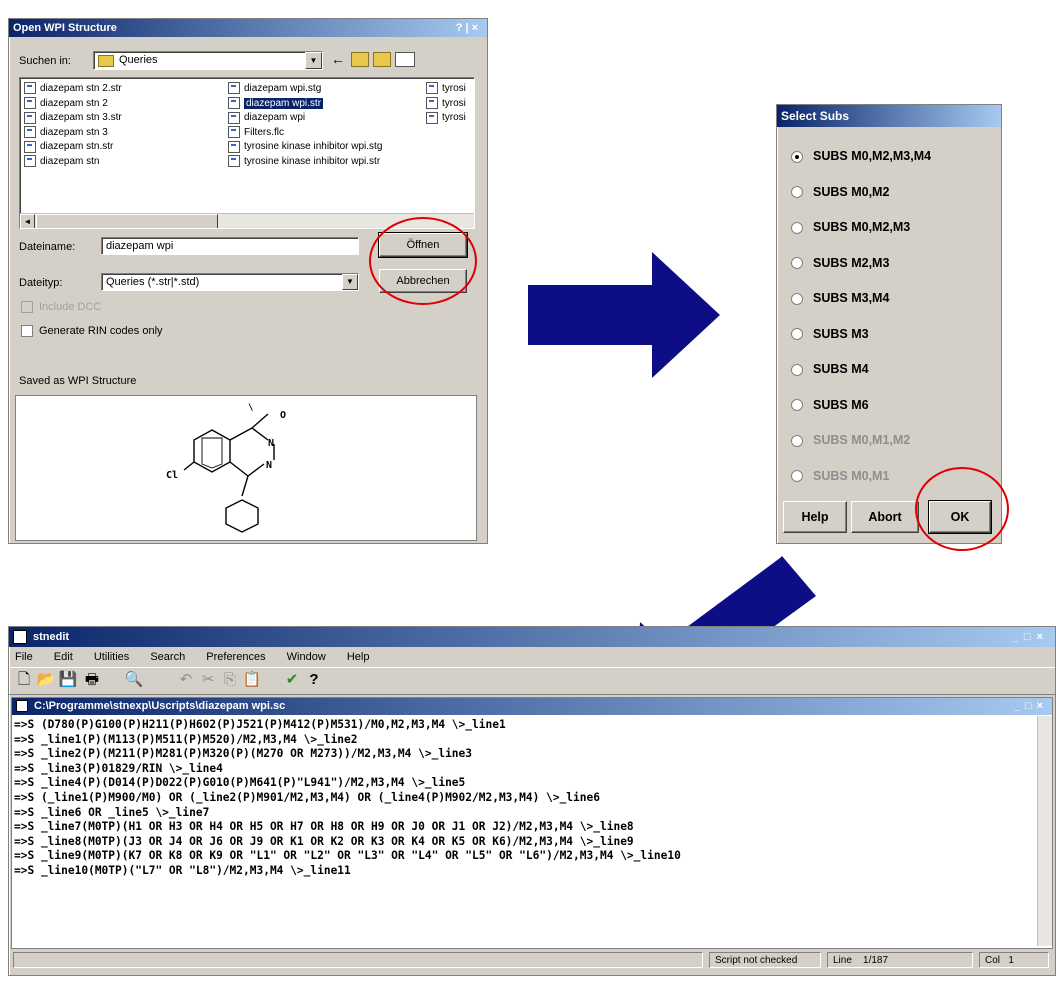  I want to click on open-file-icon: 📂, so click(46, 680).